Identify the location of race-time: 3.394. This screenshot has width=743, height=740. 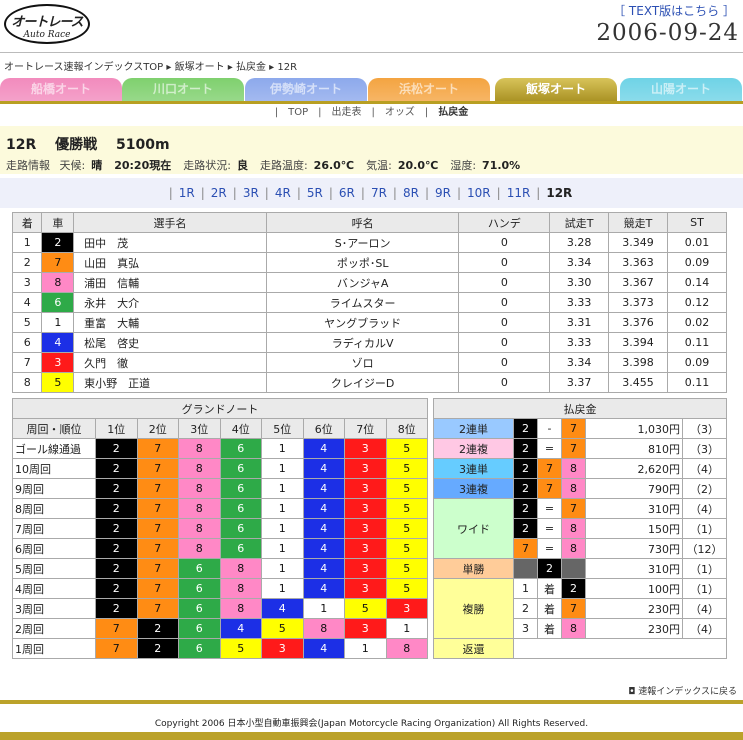
(638, 342).